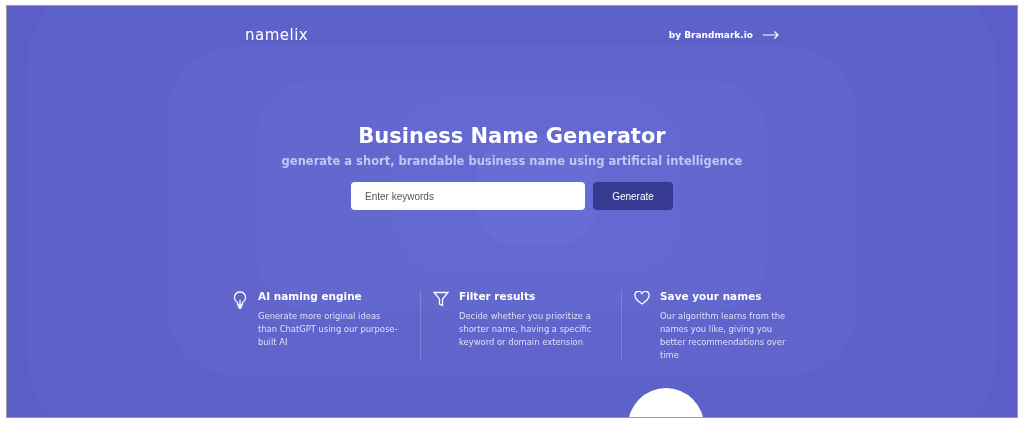  Describe the element at coordinates (512, 136) in the screenshot. I see `page-title: Business Name Generator` at that location.